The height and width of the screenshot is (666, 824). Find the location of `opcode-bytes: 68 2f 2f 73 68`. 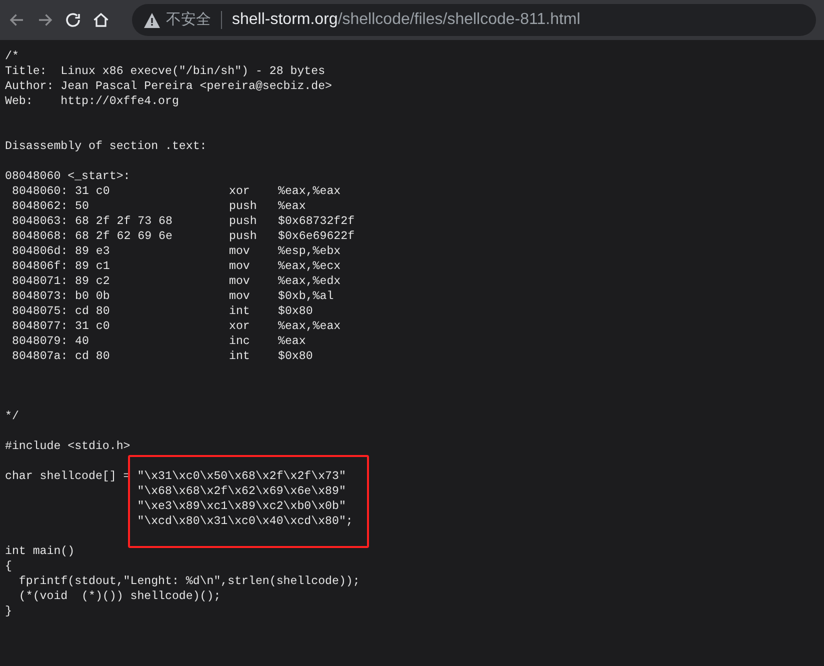

opcode-bytes: 68 2f 2f 73 68 is located at coordinates (124, 221).